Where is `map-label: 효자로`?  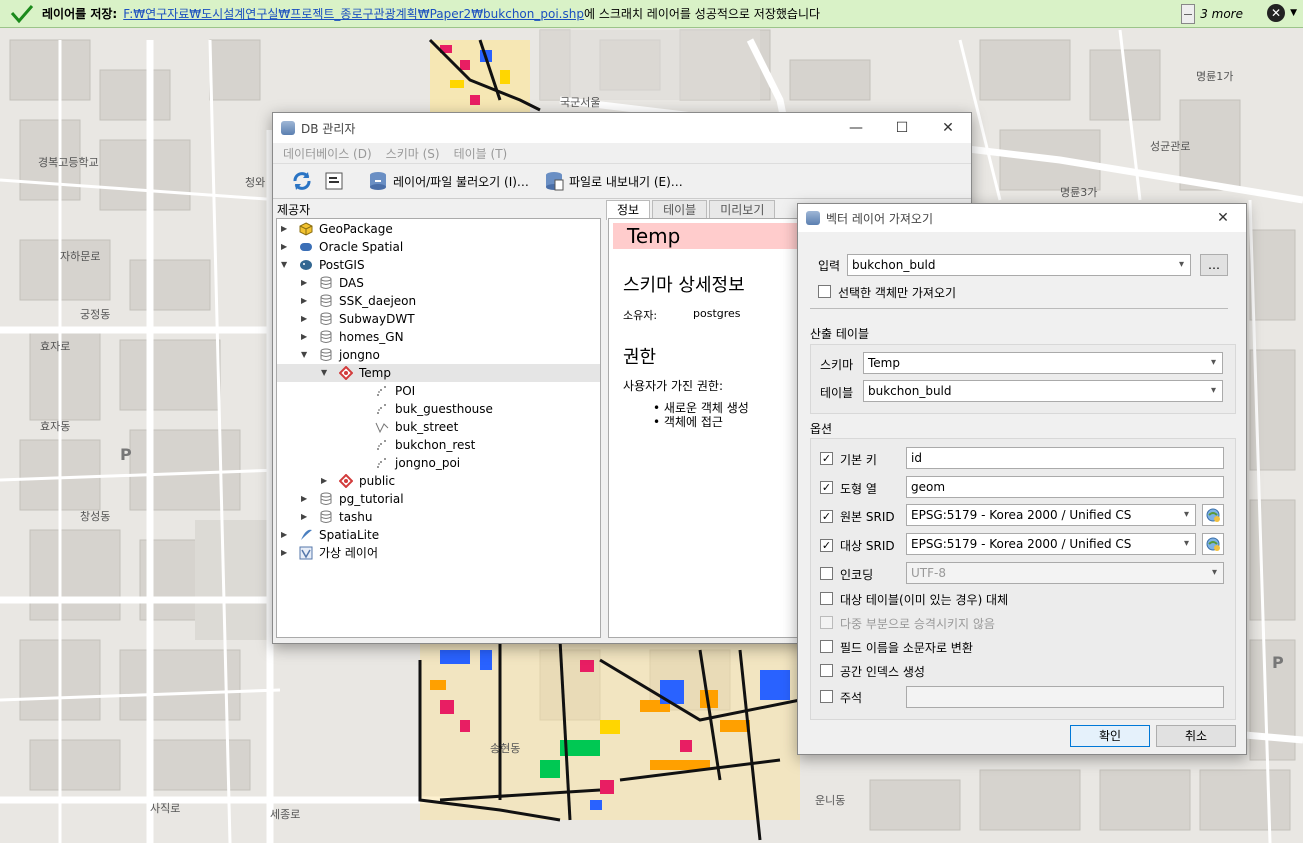 map-label: 효자로 is located at coordinates (55, 346).